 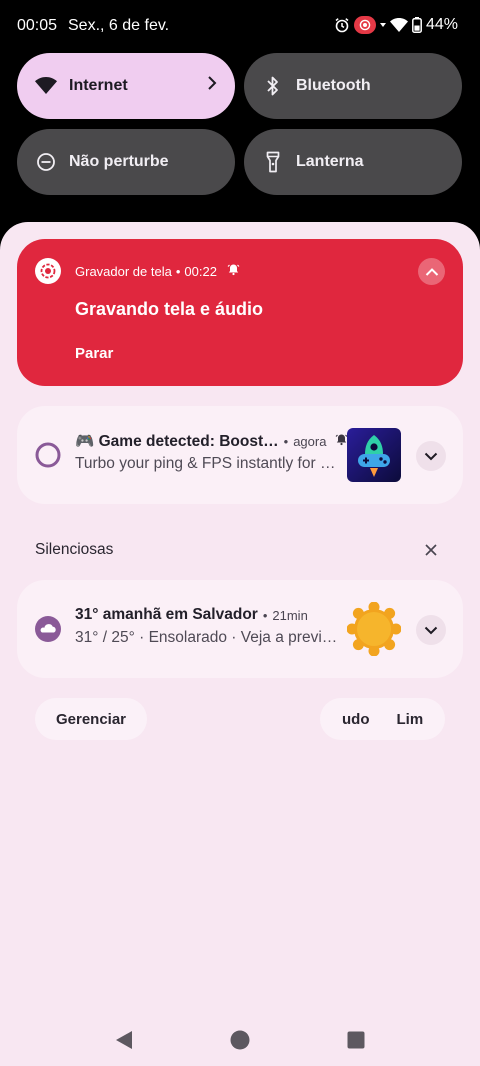 What do you see at coordinates (382, 719) in the screenshot?
I see `clear-all-button: udo Lim` at bounding box center [382, 719].